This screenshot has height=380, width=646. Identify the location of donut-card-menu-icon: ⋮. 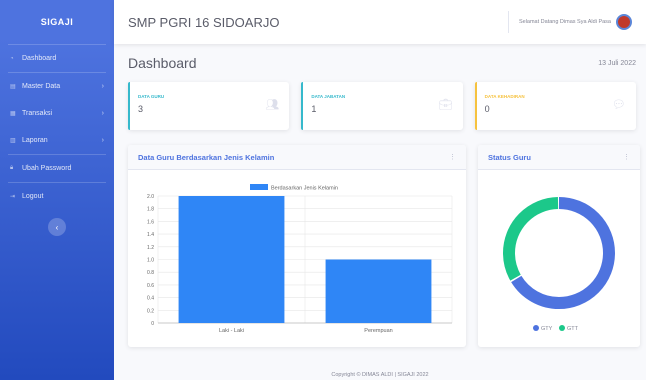
(626, 157).